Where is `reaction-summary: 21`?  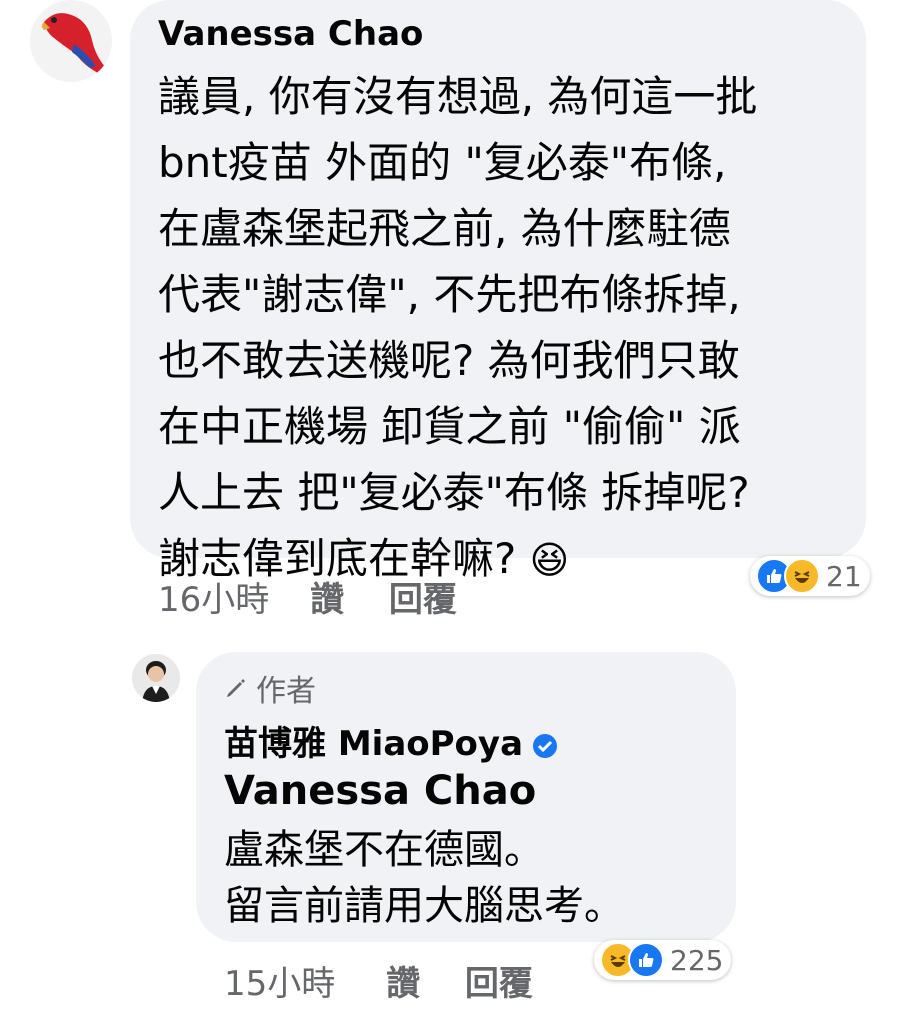 reaction-summary: 21 is located at coordinates (810, 576).